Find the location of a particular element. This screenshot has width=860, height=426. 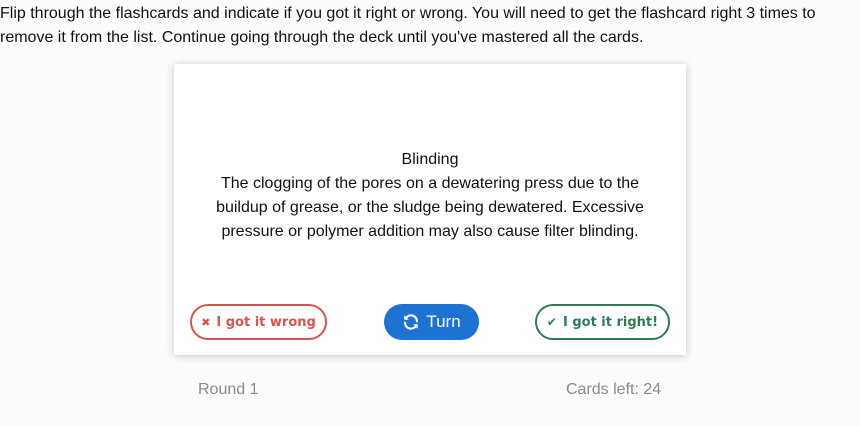

cards-left-counter: Cards left: 24 is located at coordinates (614, 389).